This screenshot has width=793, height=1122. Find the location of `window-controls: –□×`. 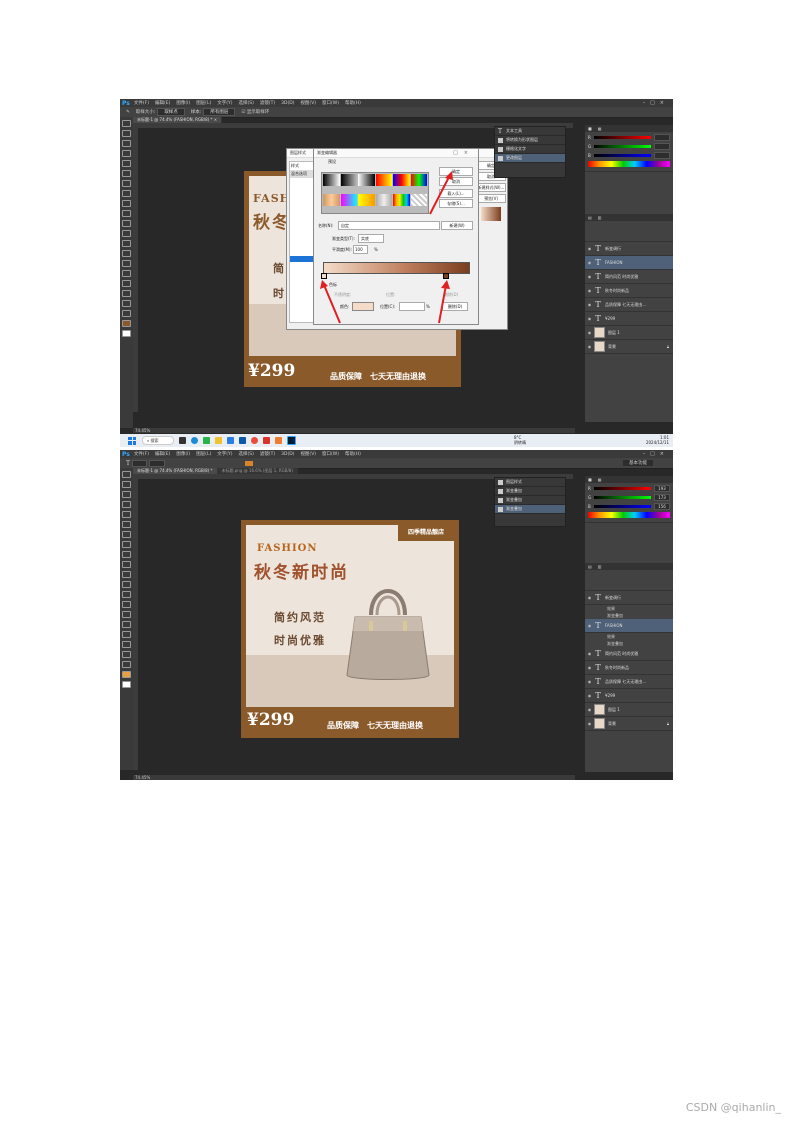

window-controls: –□× is located at coordinates (656, 454).